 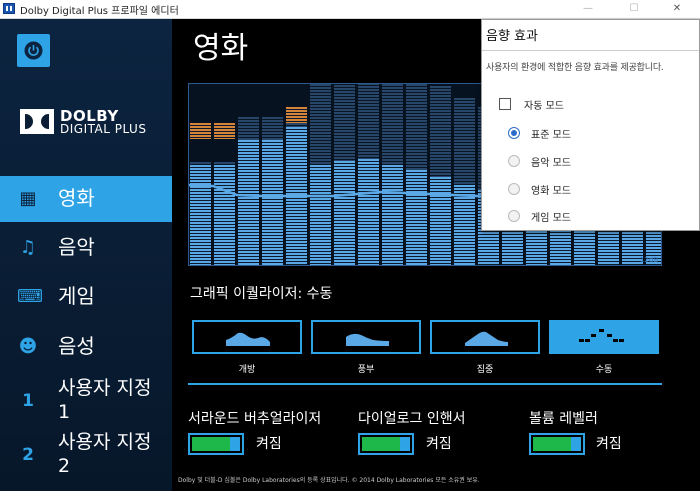 I want to click on preset-open-button, so click(x=247, y=337).